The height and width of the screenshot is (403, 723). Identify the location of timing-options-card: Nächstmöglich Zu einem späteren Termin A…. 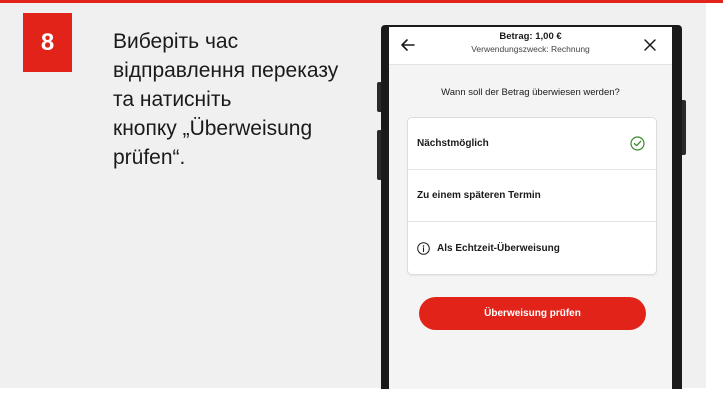
(532, 196).